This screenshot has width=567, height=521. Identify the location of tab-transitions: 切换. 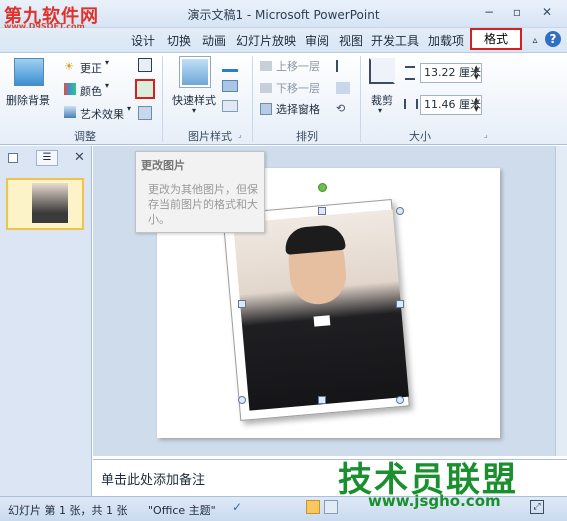
(179, 41).